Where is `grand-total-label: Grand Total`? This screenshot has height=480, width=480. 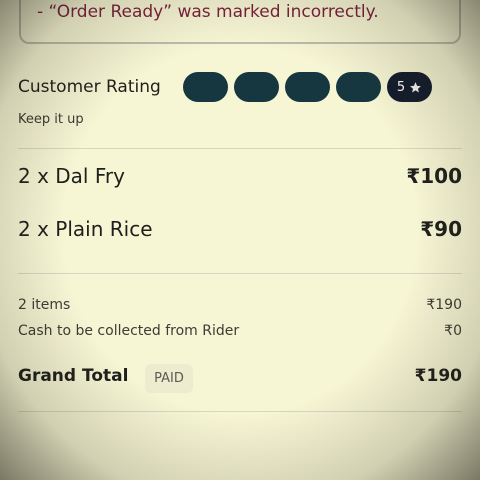
grand-total-label: Grand Total is located at coordinates (73, 376).